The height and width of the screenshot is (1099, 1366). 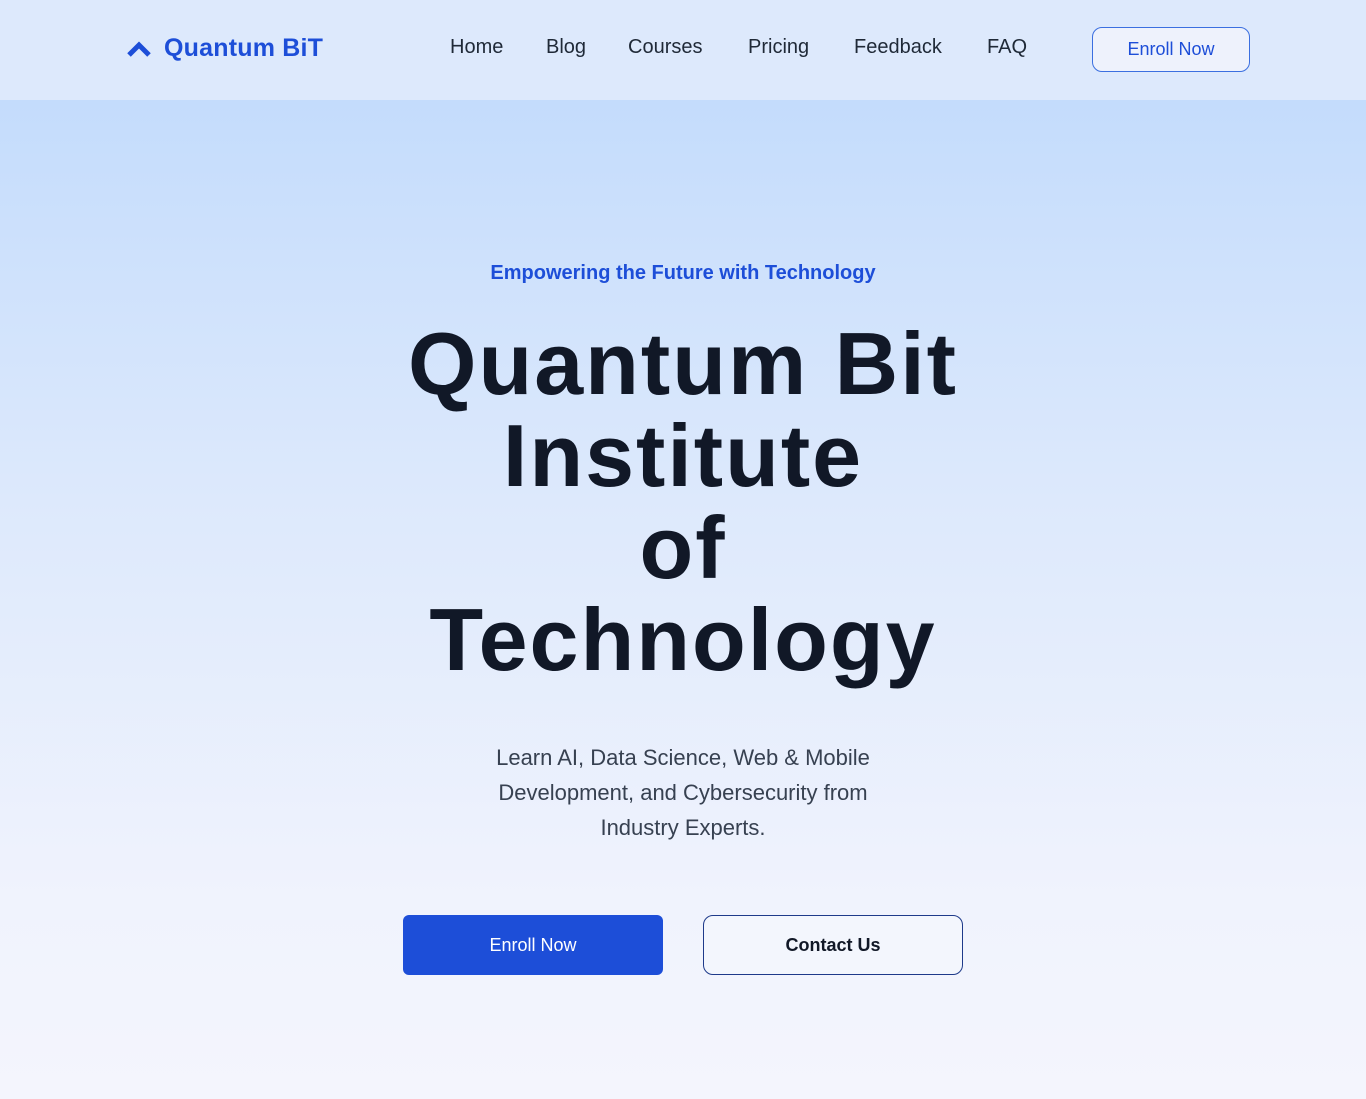 What do you see at coordinates (566, 47) in the screenshot?
I see `nav-link-blog: Blog` at bounding box center [566, 47].